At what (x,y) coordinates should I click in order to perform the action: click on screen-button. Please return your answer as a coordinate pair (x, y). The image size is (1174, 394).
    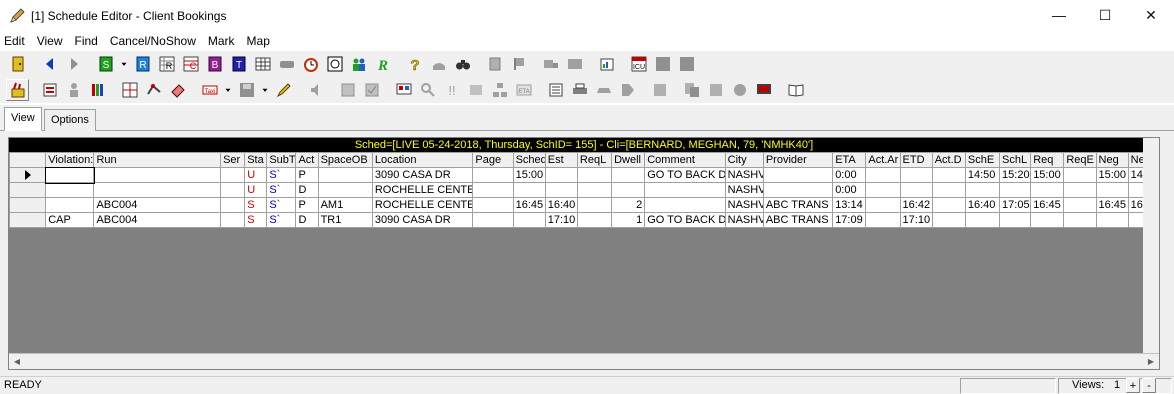
    Looking at the image, I should click on (403, 90).